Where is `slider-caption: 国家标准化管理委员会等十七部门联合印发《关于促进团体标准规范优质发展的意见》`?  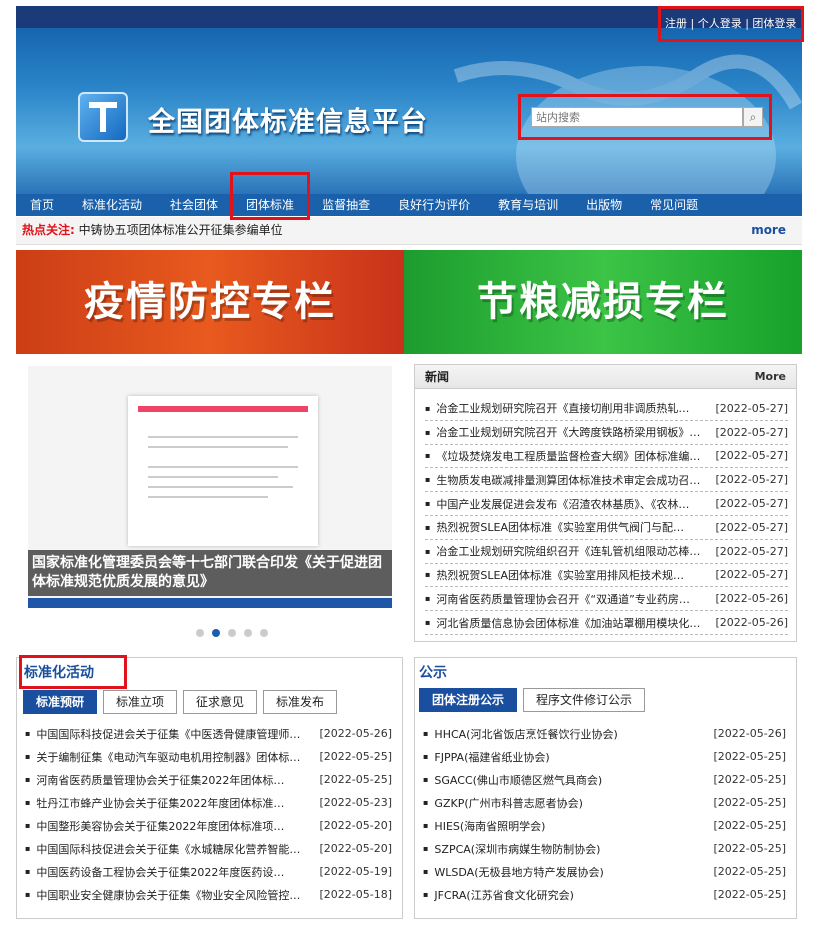
slider-caption: 国家标准化管理委员会等十七部门联合印发《关于促进团体标准规范优质发展的意见》 is located at coordinates (210, 573).